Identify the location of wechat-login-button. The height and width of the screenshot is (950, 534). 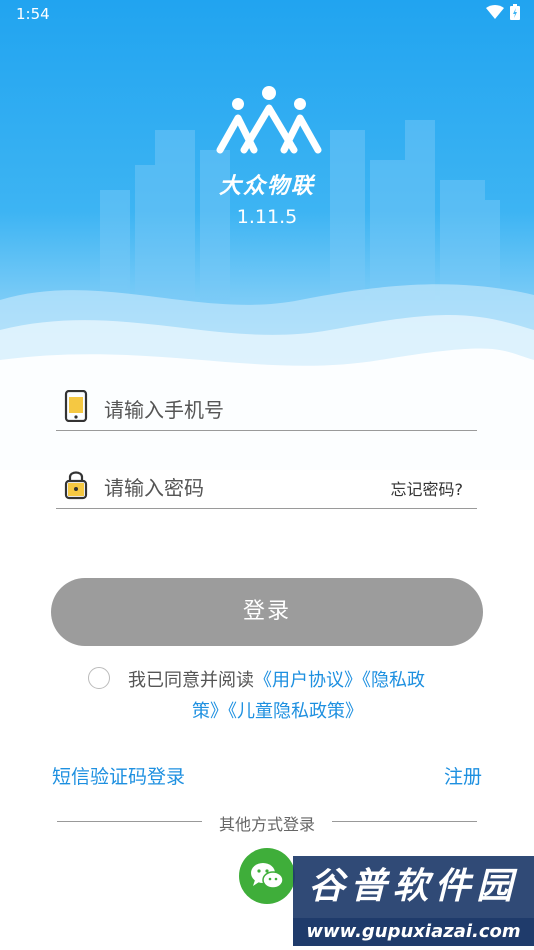
(267, 876).